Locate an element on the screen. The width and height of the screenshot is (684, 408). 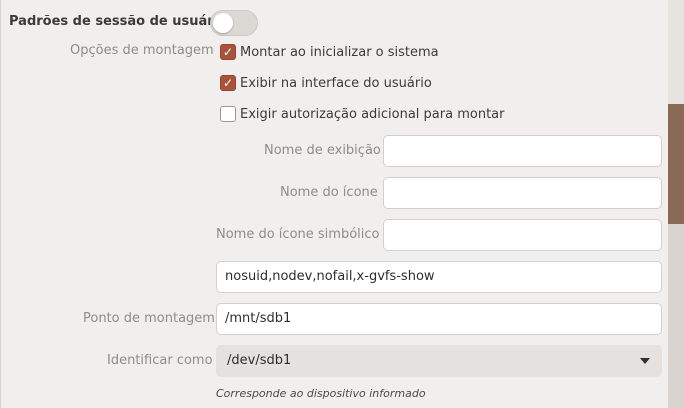
mount-at-startup-label: Montar ao inicializar o sistema is located at coordinates (339, 52).